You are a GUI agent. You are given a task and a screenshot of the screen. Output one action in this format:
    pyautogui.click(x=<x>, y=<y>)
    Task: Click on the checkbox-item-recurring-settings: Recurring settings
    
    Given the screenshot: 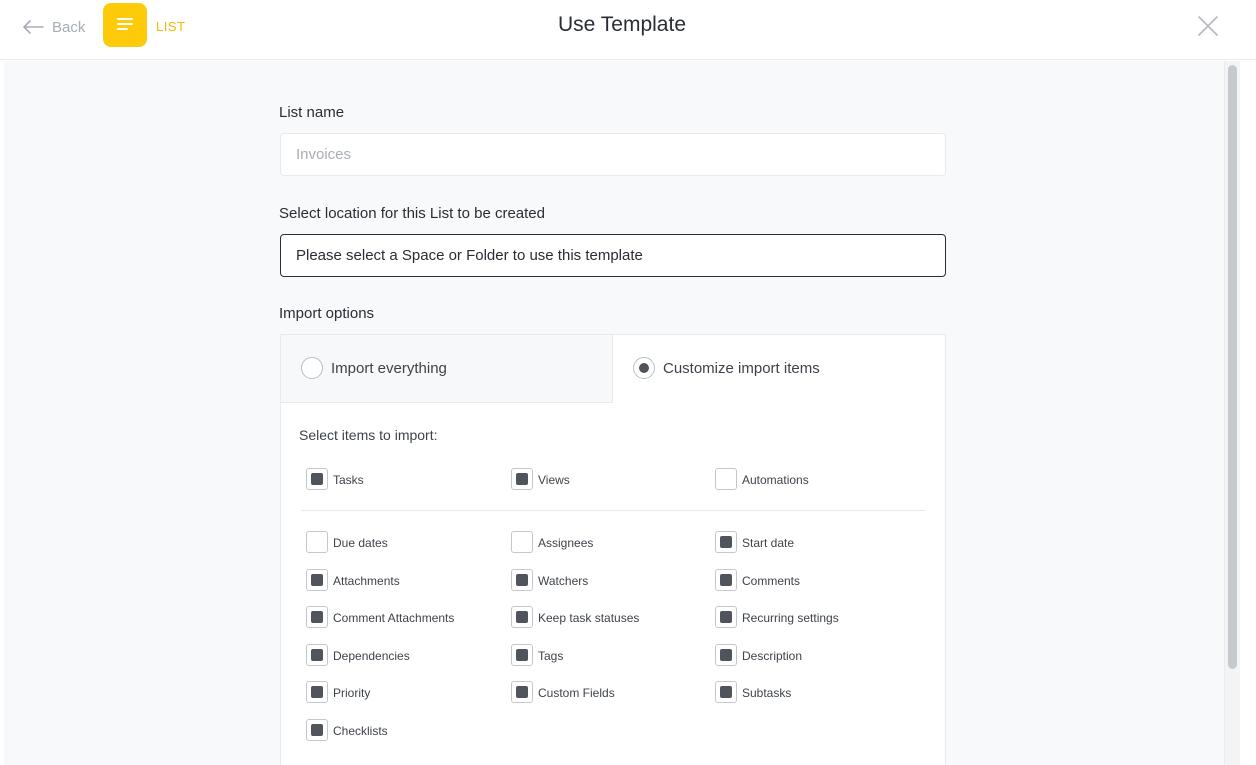 What is the action you would take?
    pyautogui.click(x=777, y=617)
    